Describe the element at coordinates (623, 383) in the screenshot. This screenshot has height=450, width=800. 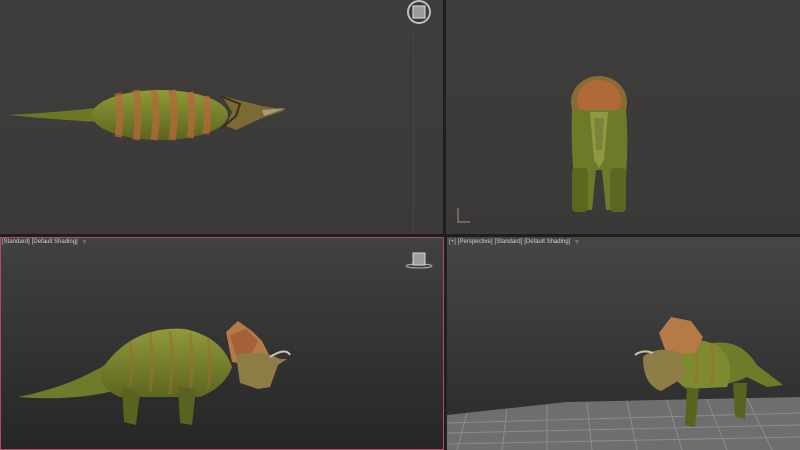
I see `perspective-scene` at that location.